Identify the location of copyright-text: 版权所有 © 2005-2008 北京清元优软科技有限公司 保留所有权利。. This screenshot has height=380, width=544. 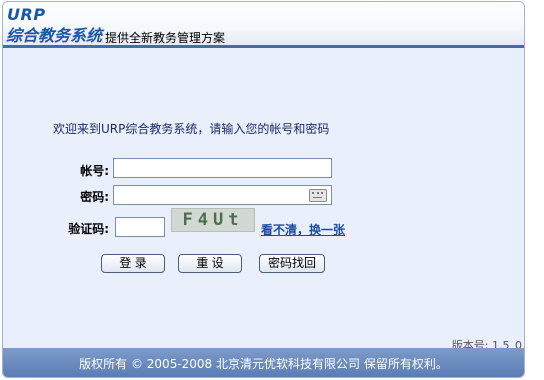
(263, 364).